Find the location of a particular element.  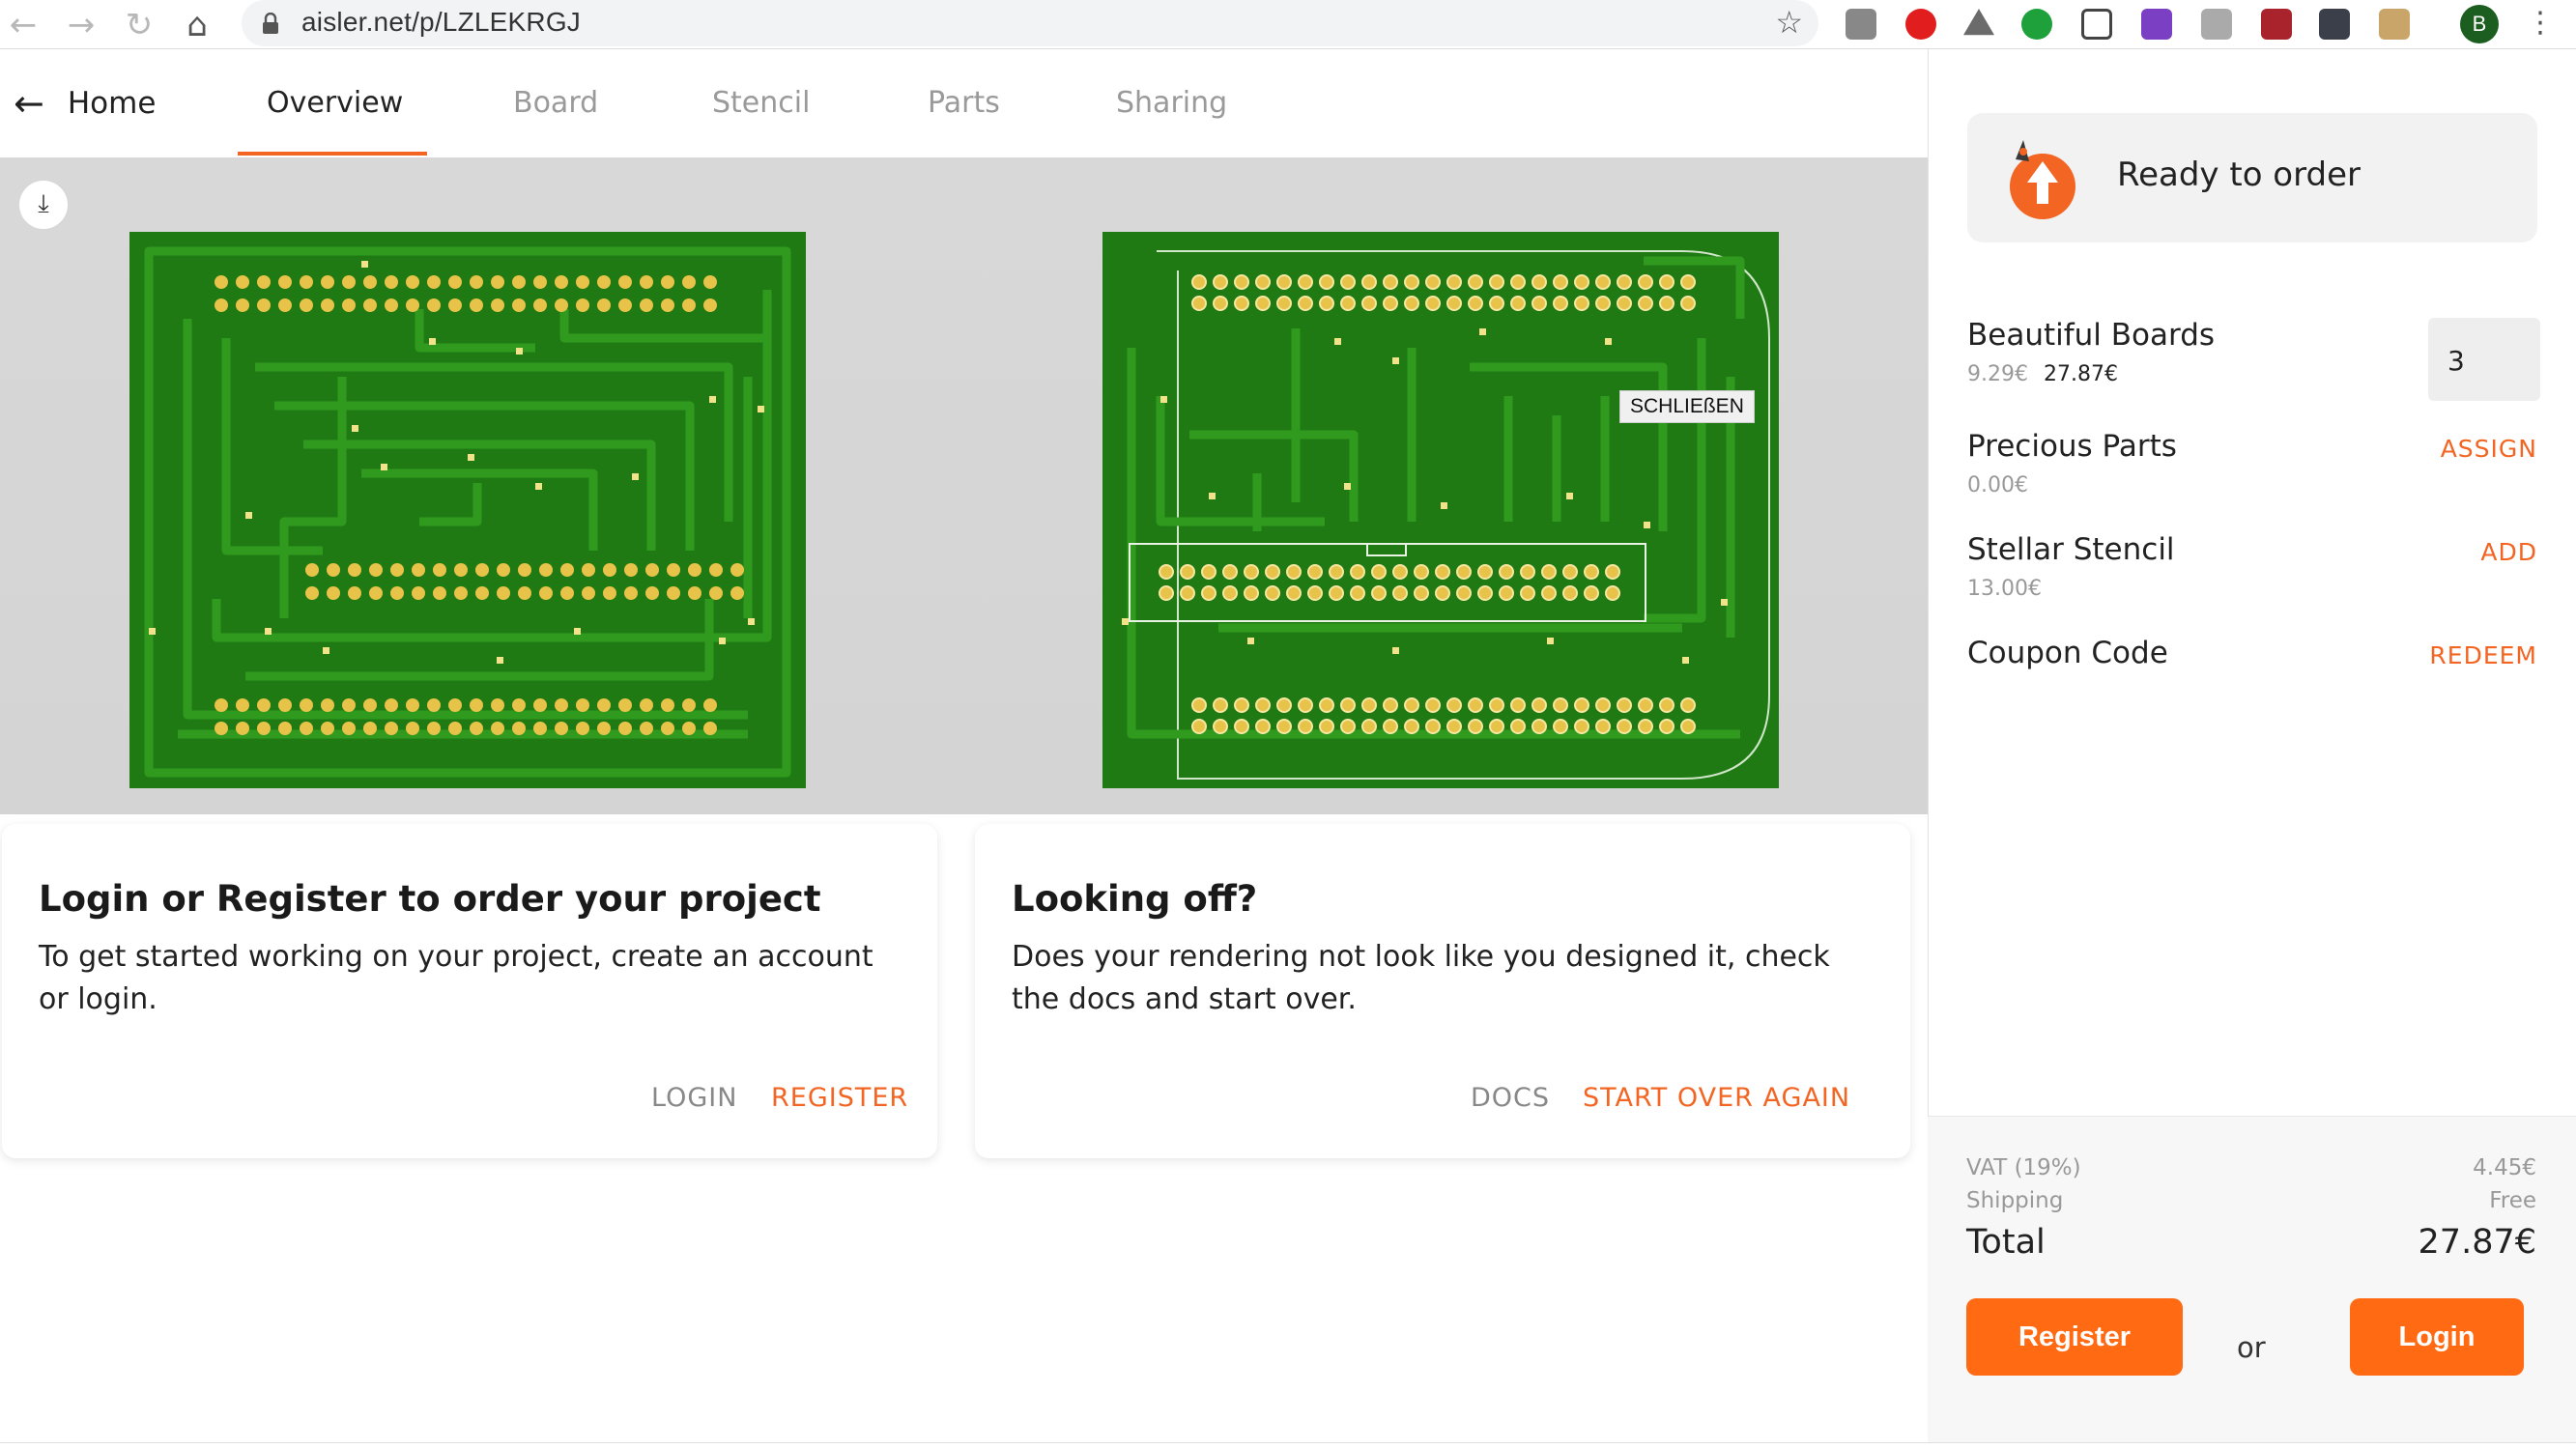

pcb-top-view is located at coordinates (468, 510).